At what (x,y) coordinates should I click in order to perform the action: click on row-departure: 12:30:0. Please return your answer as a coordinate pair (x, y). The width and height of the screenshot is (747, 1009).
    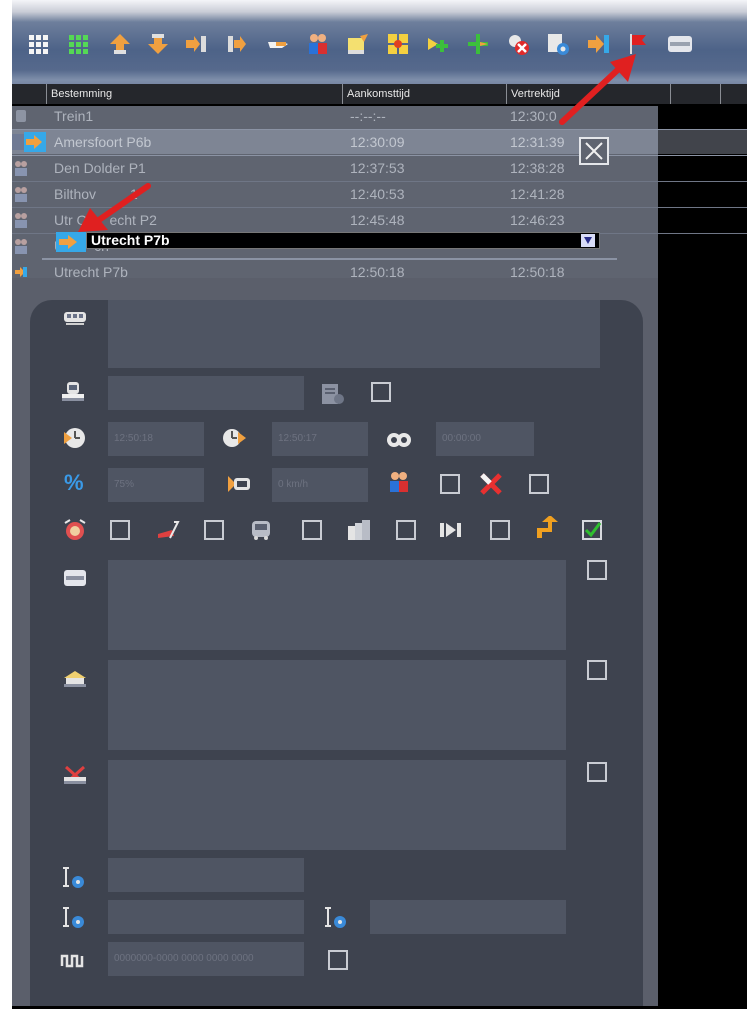
    Looking at the image, I should click on (533, 116).